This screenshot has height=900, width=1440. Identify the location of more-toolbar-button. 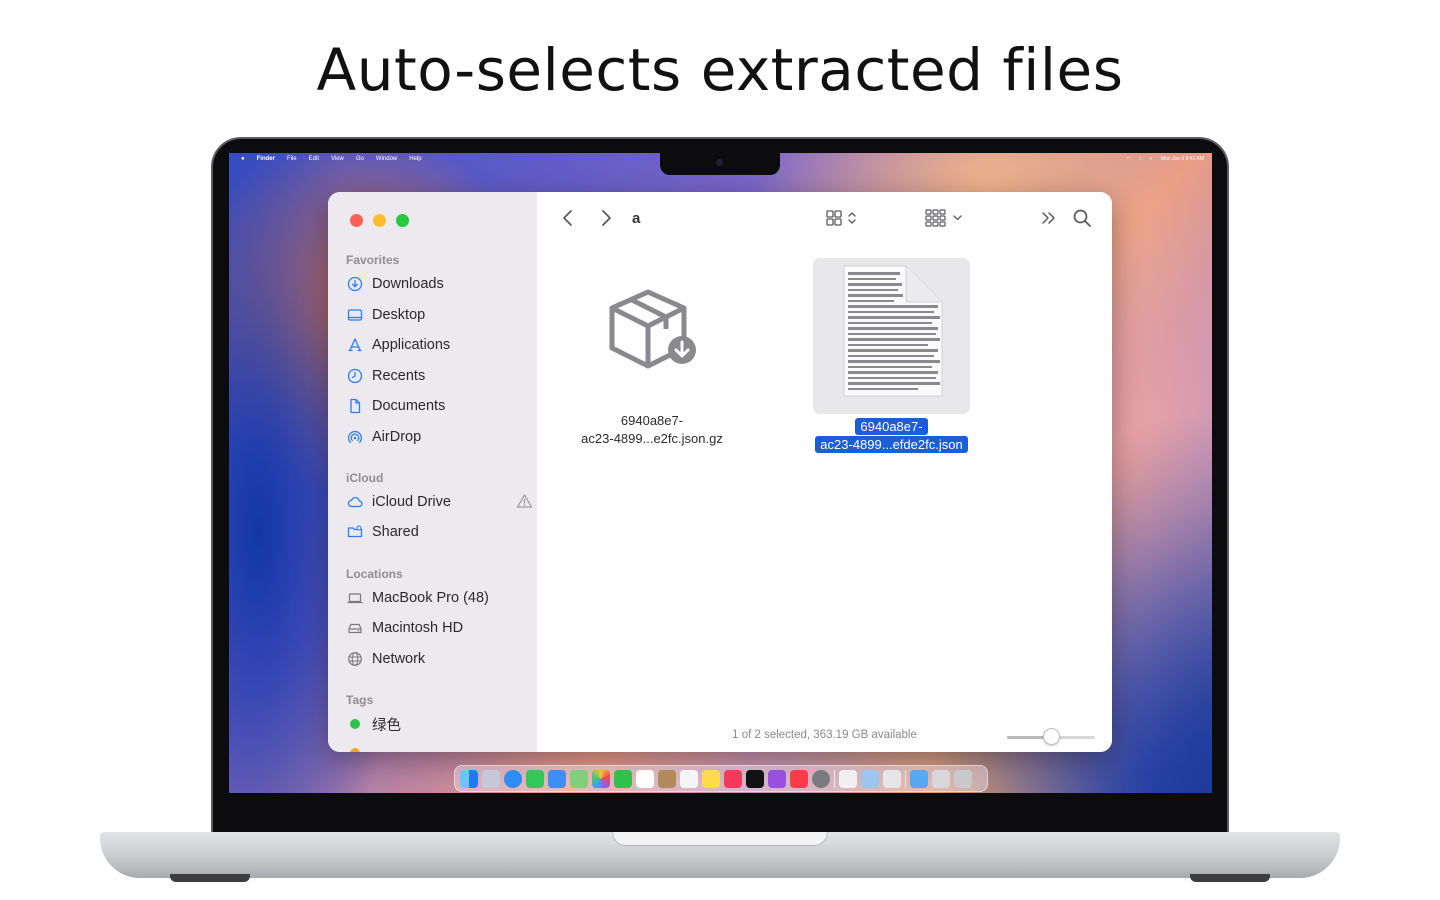
(1049, 220).